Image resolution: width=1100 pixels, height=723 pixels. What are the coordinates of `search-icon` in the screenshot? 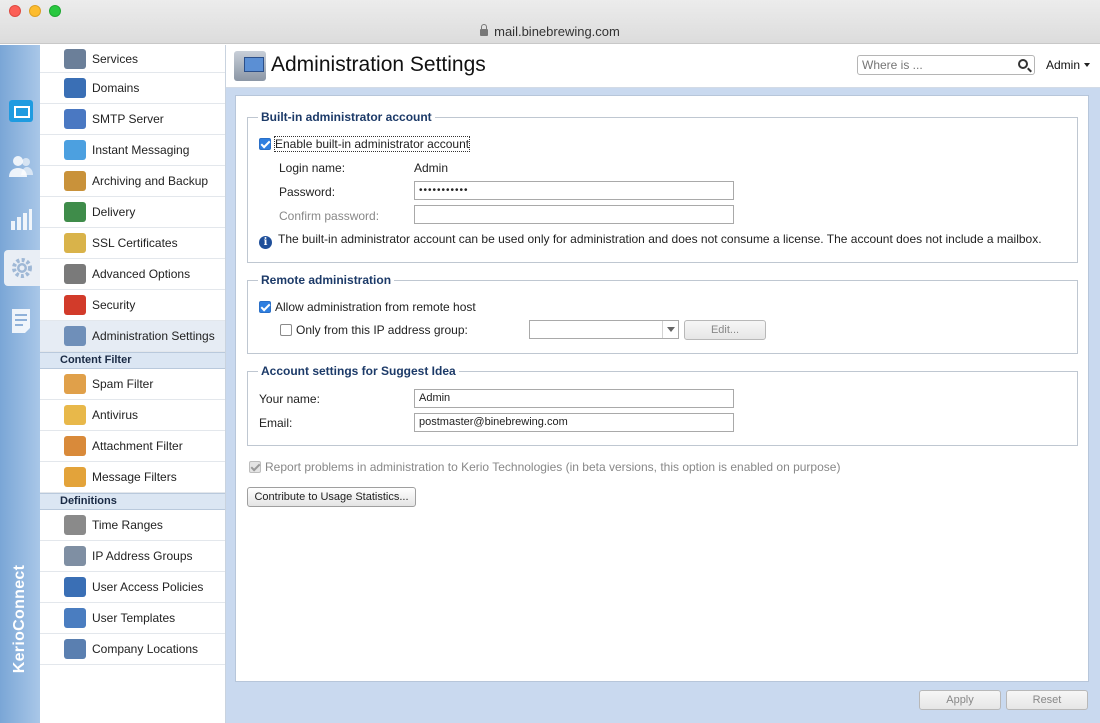 It's located at (1023, 64).